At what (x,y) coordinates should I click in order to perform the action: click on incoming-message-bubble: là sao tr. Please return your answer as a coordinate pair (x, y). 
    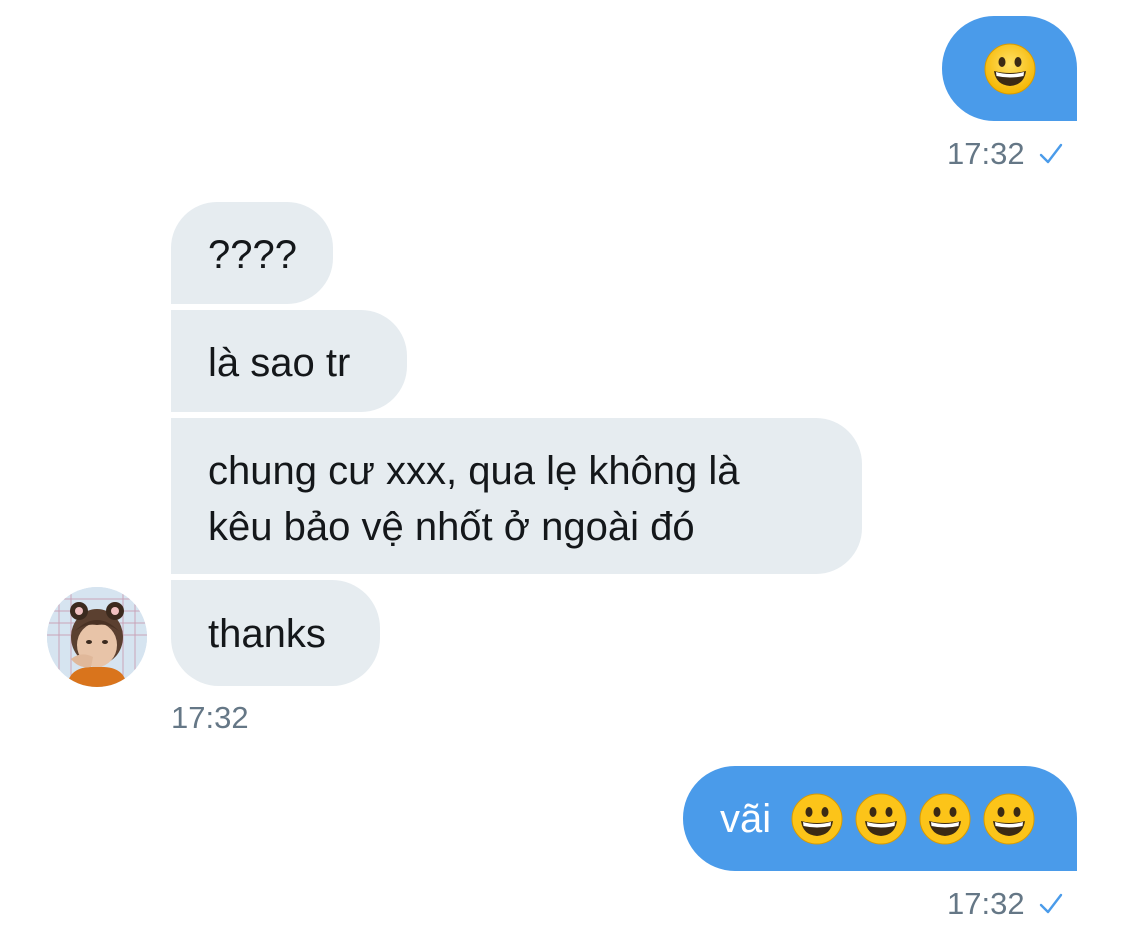
    Looking at the image, I should click on (289, 361).